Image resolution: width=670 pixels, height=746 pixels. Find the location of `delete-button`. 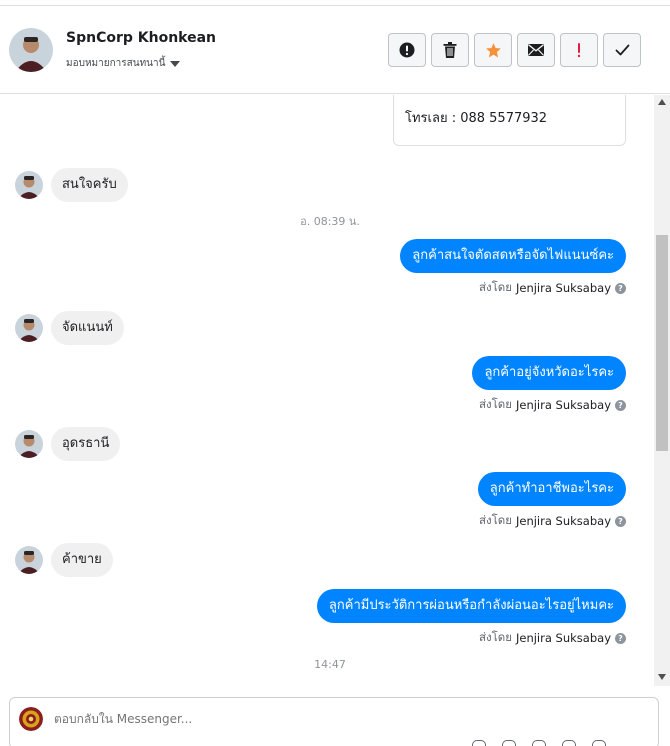

delete-button is located at coordinates (450, 50).